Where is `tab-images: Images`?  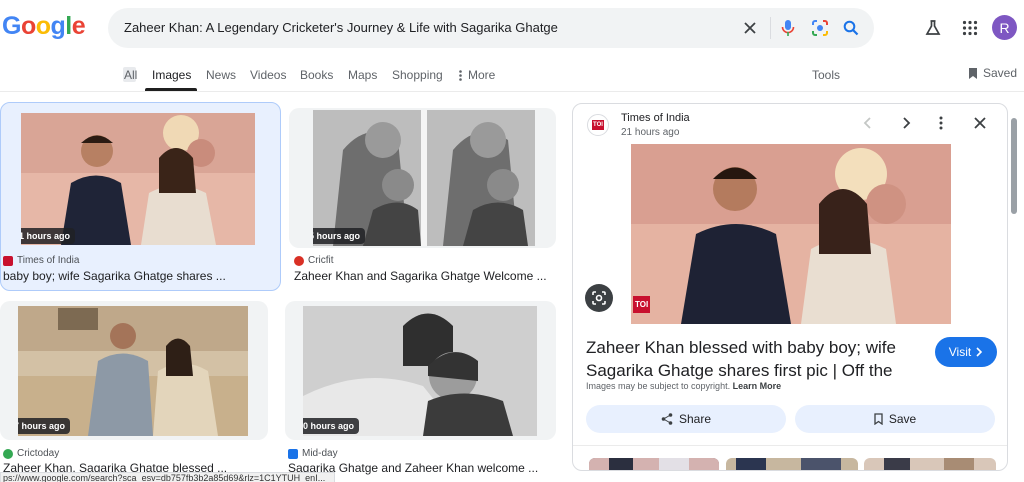 tab-images: Images is located at coordinates (171, 75).